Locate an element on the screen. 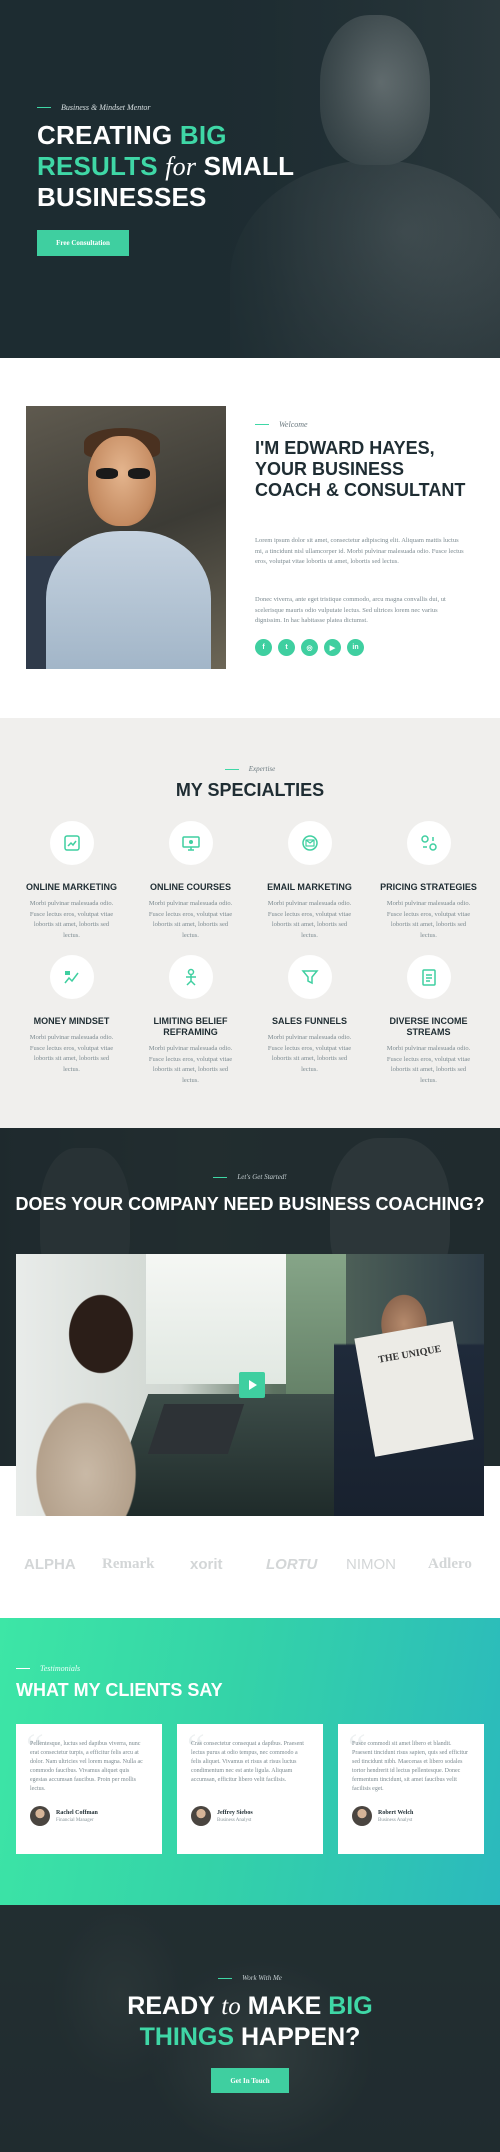  specialties-title: MY SPECIALTIES is located at coordinates (250, 790).